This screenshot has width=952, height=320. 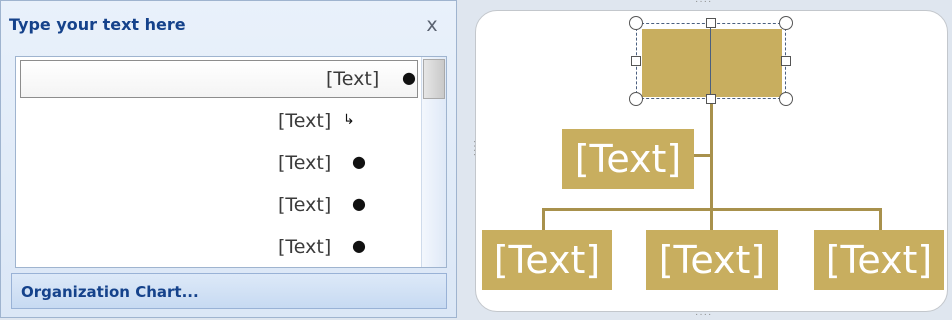 I want to click on connector-drop-middle, so click(x=711, y=219).